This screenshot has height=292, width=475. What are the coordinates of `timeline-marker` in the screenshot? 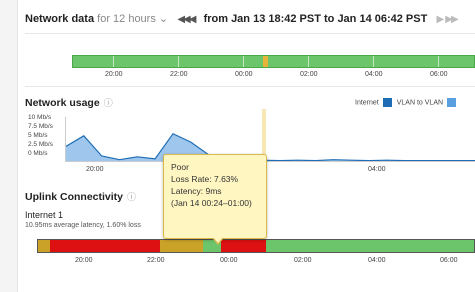 It's located at (265, 61).